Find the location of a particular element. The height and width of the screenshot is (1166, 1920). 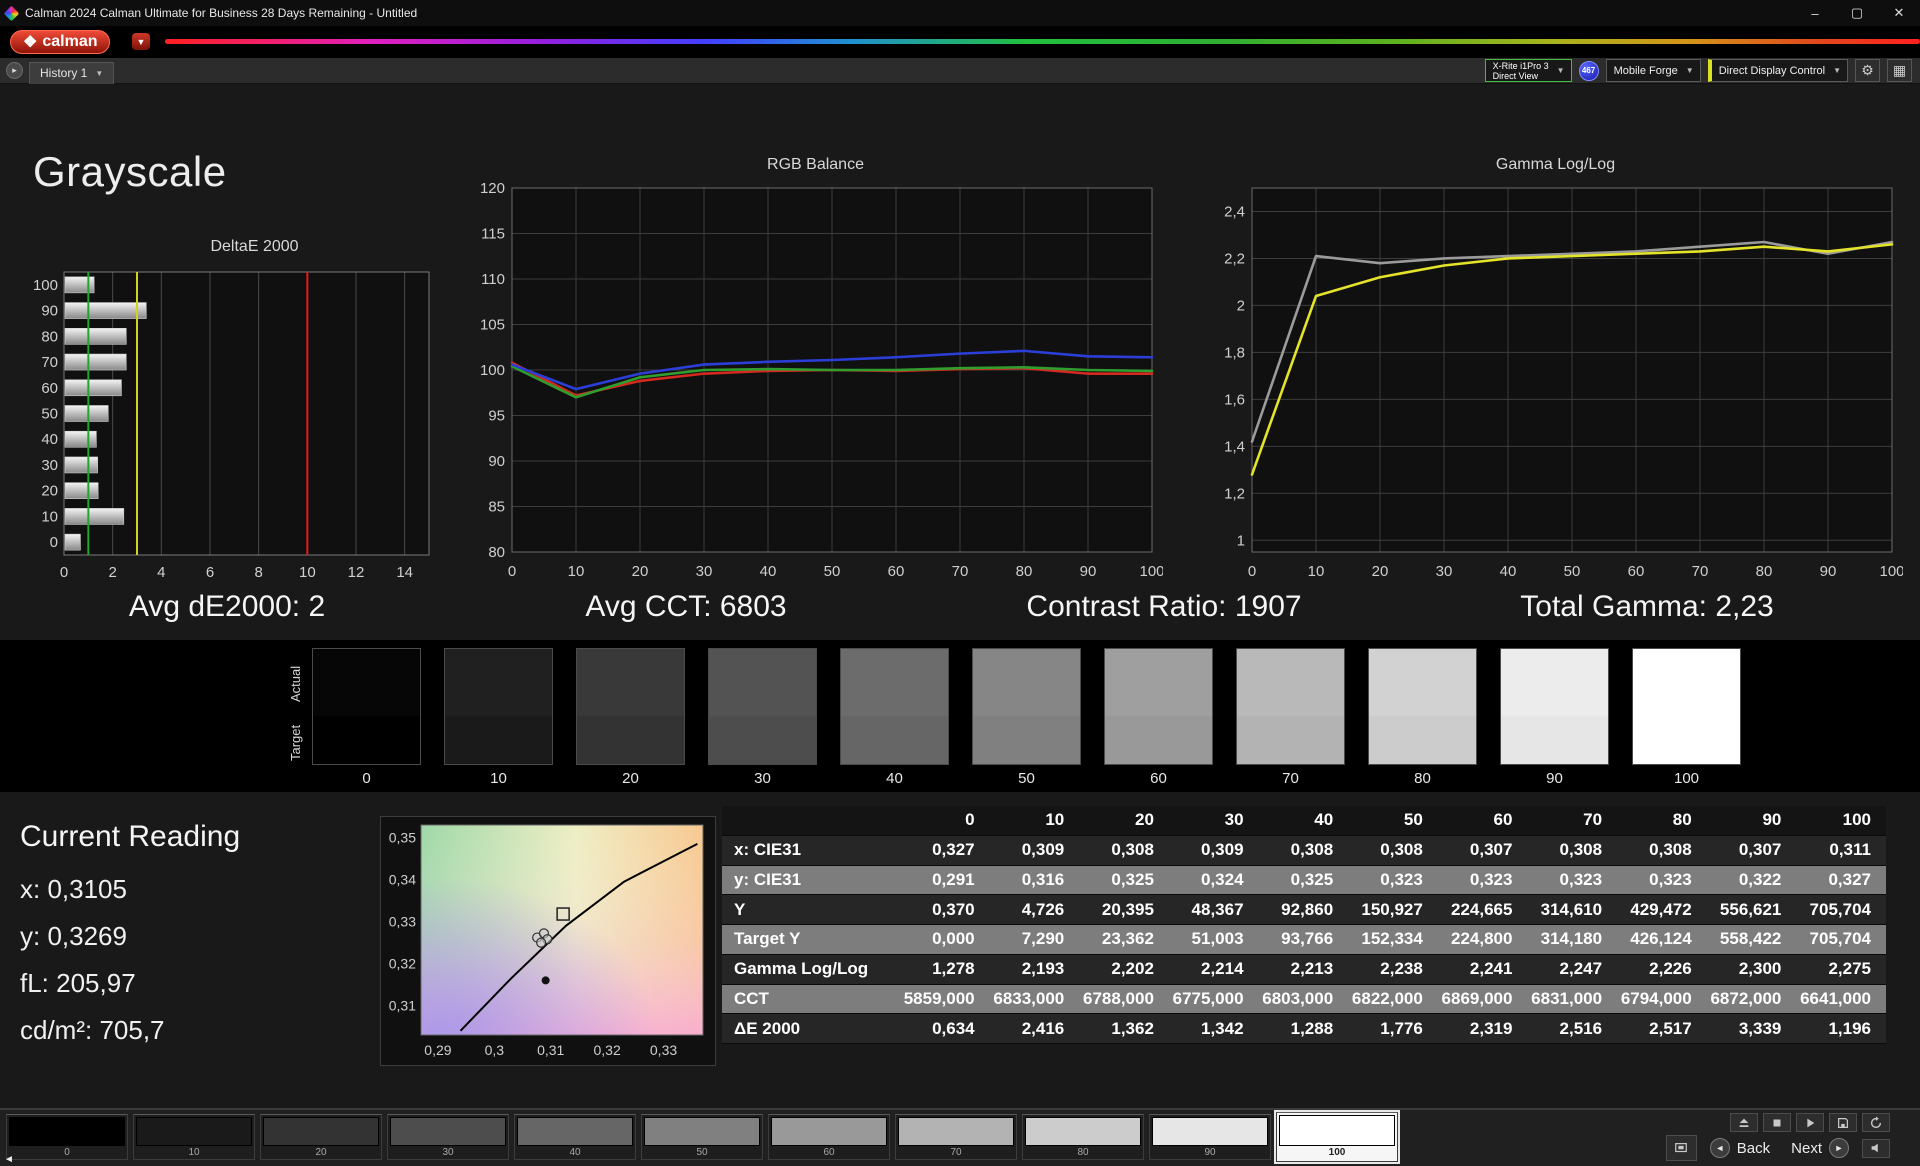

grayscale-level-button-60: 60 is located at coordinates (829, 1137).